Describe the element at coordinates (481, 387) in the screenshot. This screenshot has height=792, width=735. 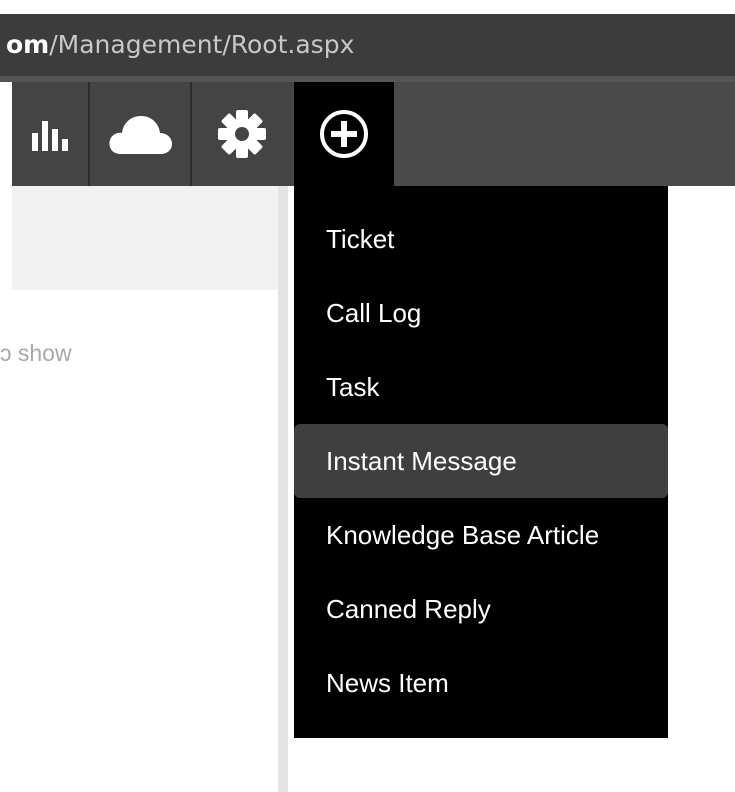
I see `menu-item-task: Task` at that location.